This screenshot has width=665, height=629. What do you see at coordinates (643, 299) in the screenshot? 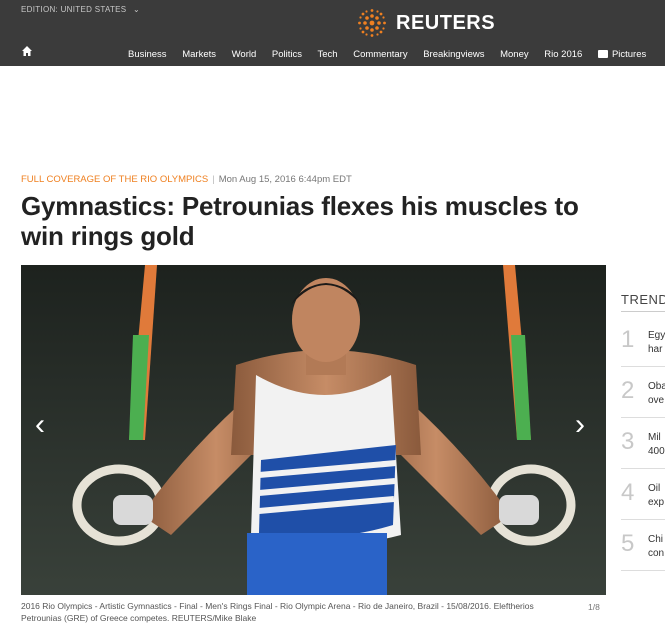
I see `trending-title: TRENDING` at bounding box center [643, 299].